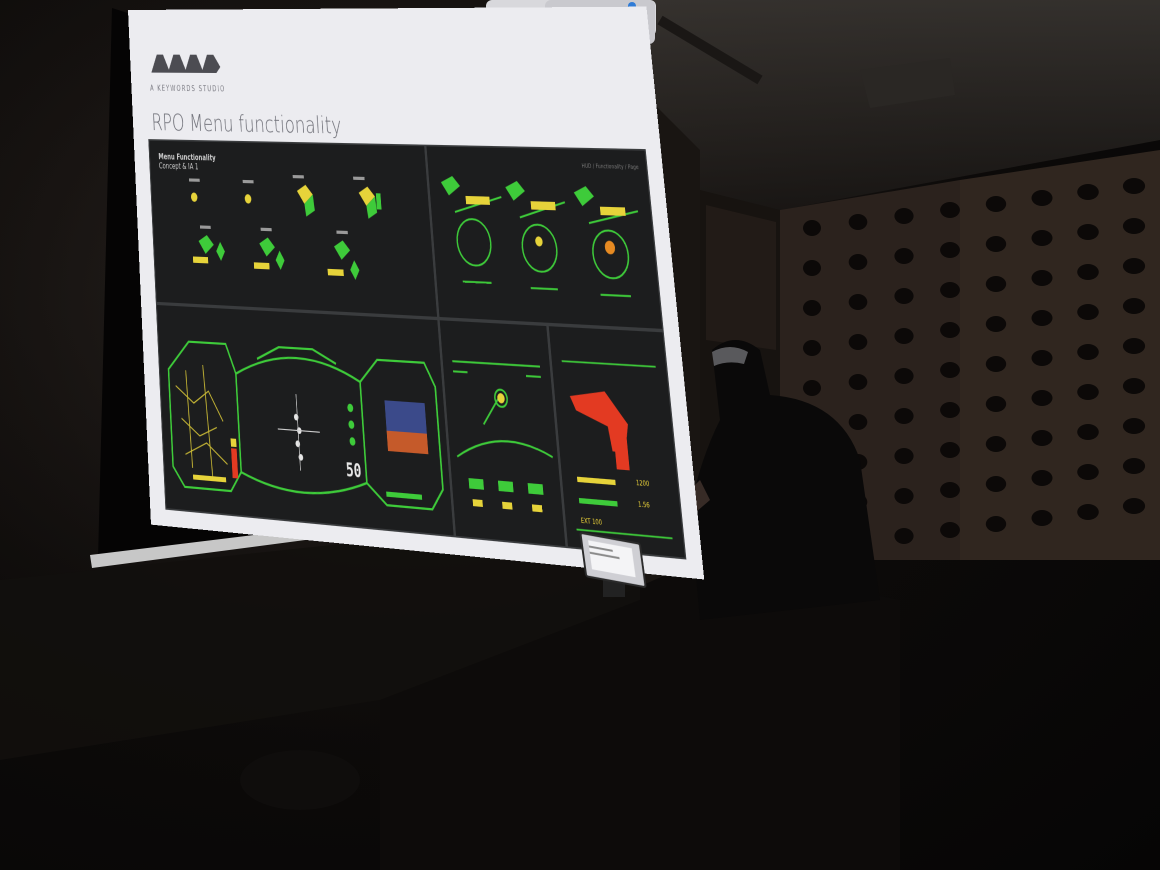 The height and width of the screenshot is (870, 1160). I want to click on panel-heading-block: Menu Functionality Concept & IA 1, so click(187, 163).